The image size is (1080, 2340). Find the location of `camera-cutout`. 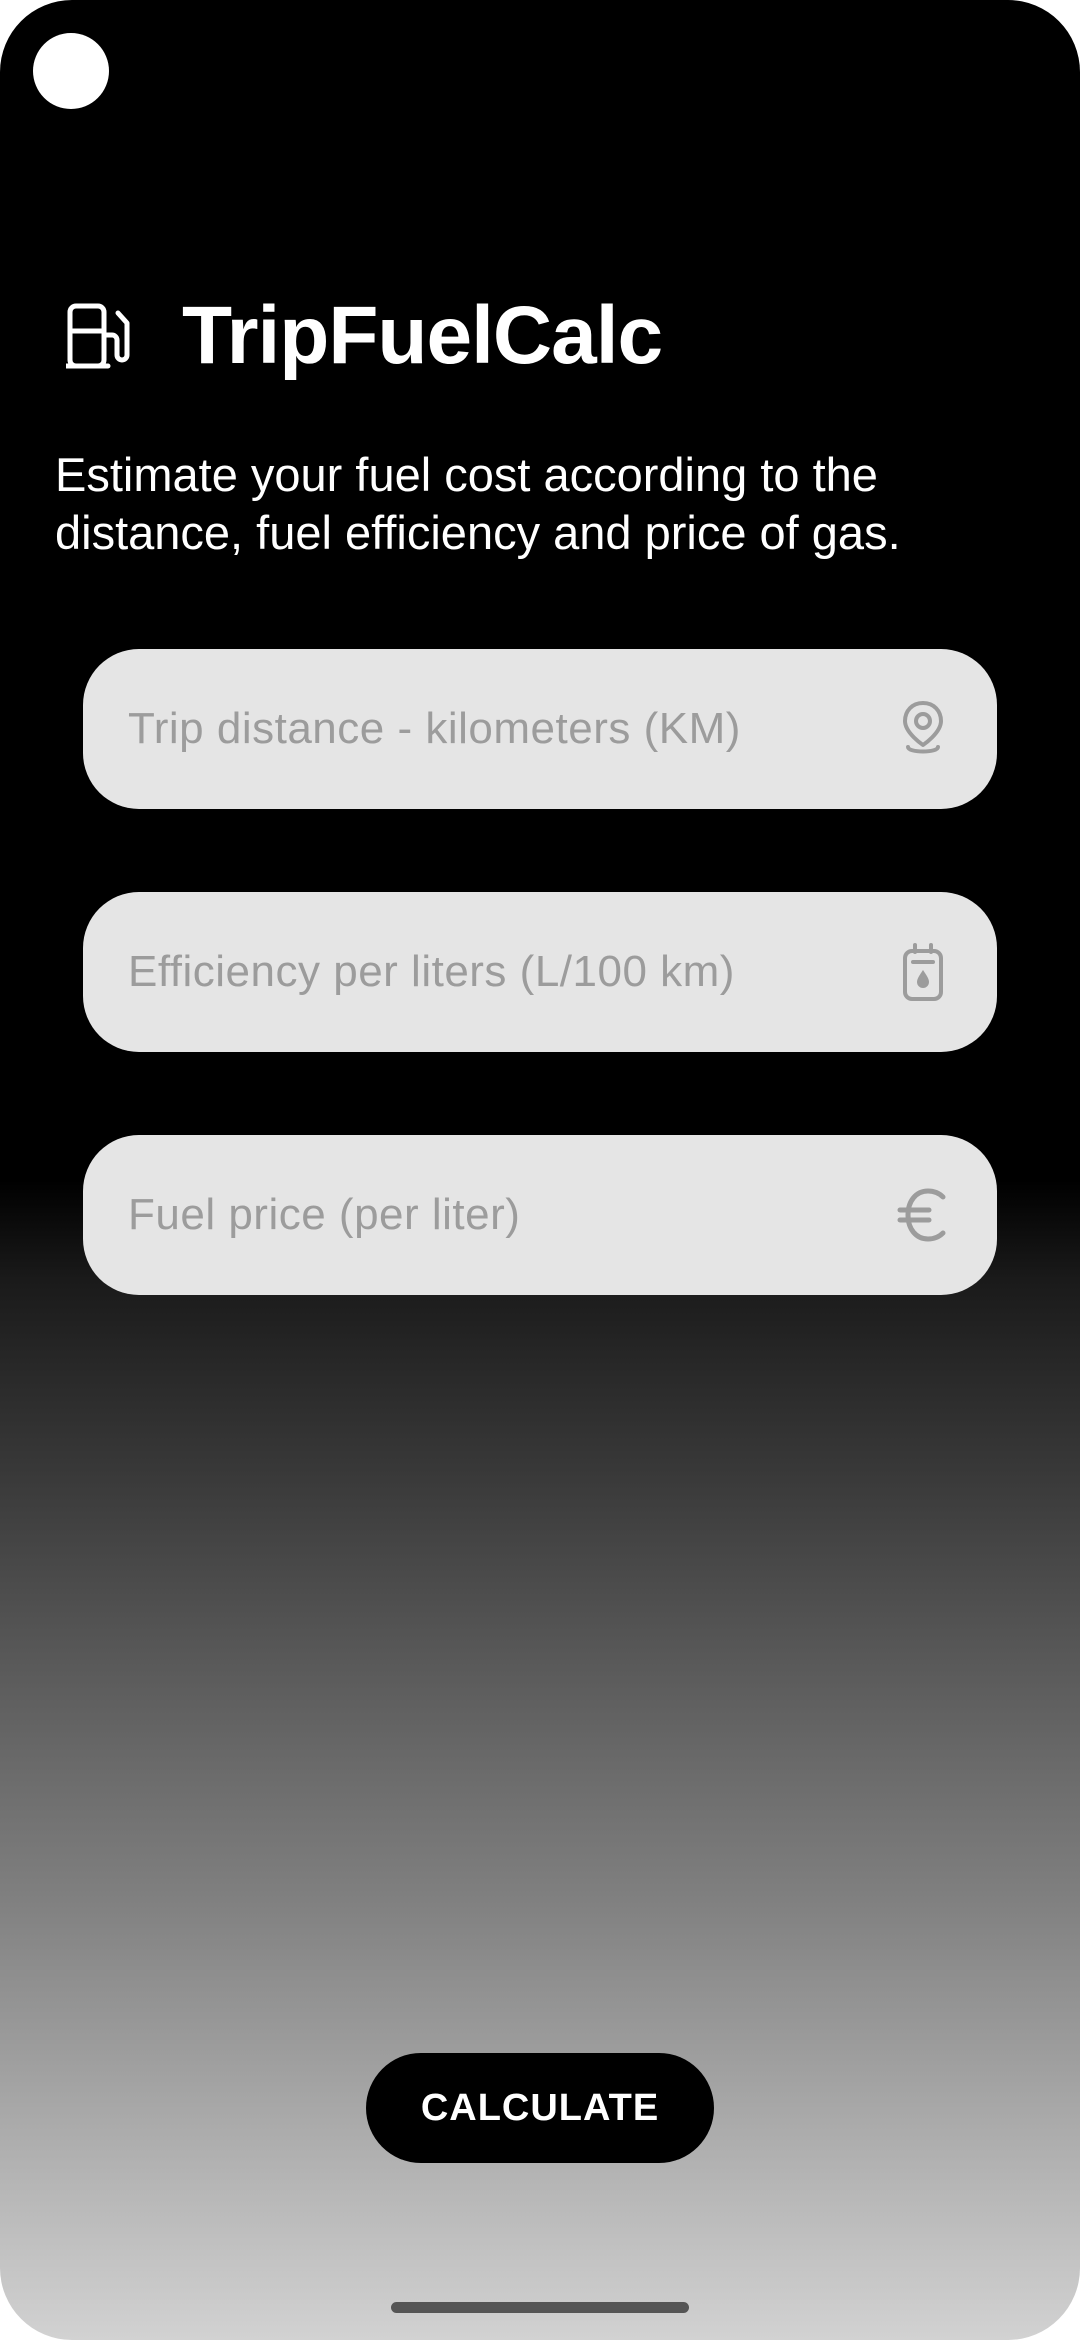

camera-cutout is located at coordinates (71, 71).